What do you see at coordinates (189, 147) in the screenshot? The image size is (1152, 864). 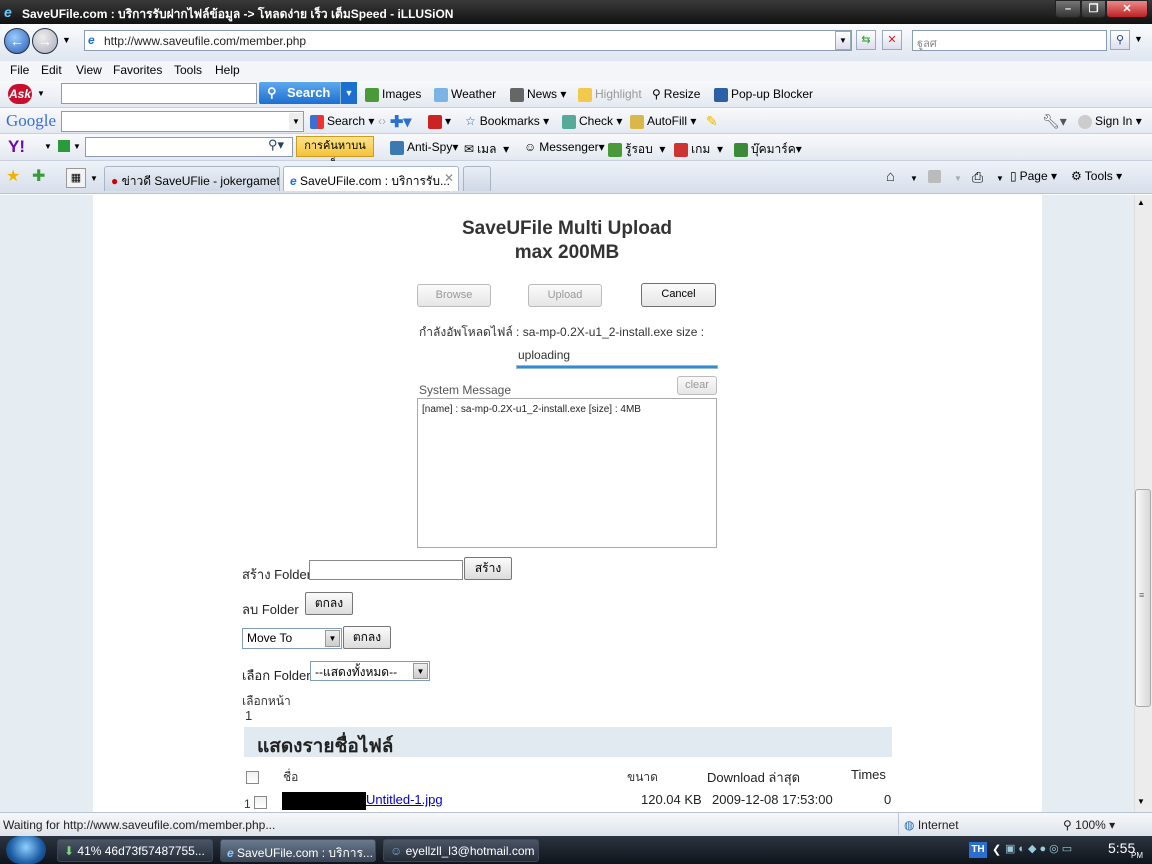 I see `yahoo-search-input` at bounding box center [189, 147].